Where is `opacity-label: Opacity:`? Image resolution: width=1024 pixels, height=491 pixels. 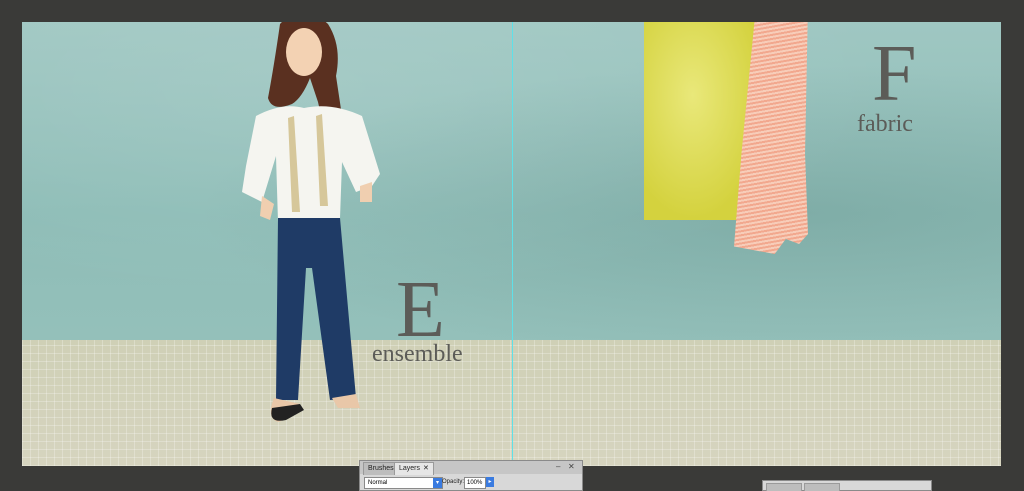
opacity-label: Opacity: is located at coordinates (453, 482).